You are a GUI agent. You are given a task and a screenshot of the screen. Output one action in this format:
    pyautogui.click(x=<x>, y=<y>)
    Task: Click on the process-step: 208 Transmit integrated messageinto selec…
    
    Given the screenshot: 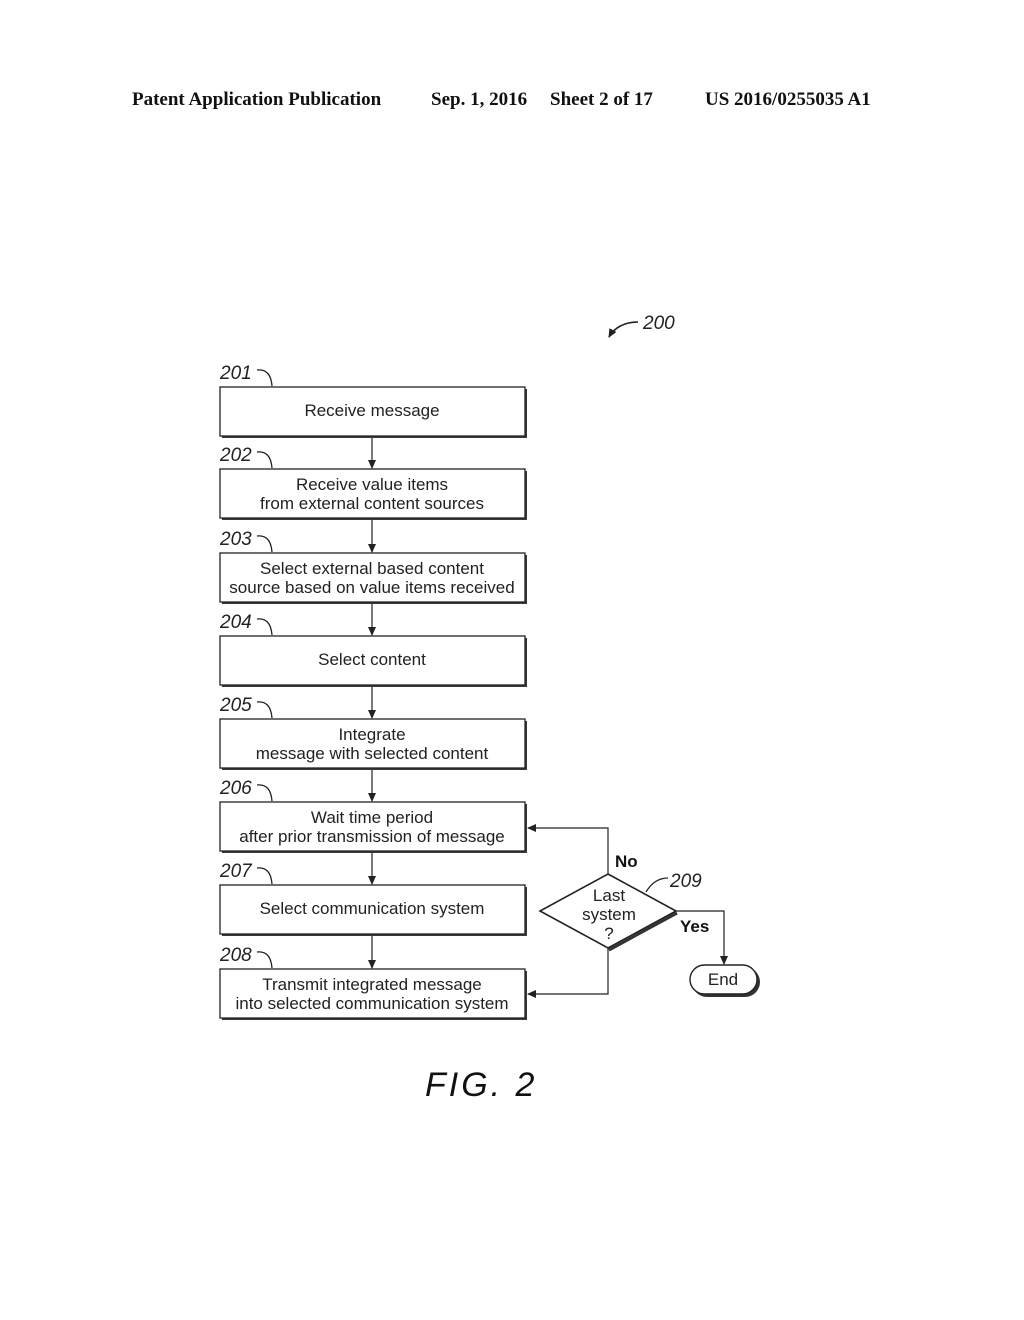 What is the action you would take?
    pyautogui.click(x=373, y=982)
    